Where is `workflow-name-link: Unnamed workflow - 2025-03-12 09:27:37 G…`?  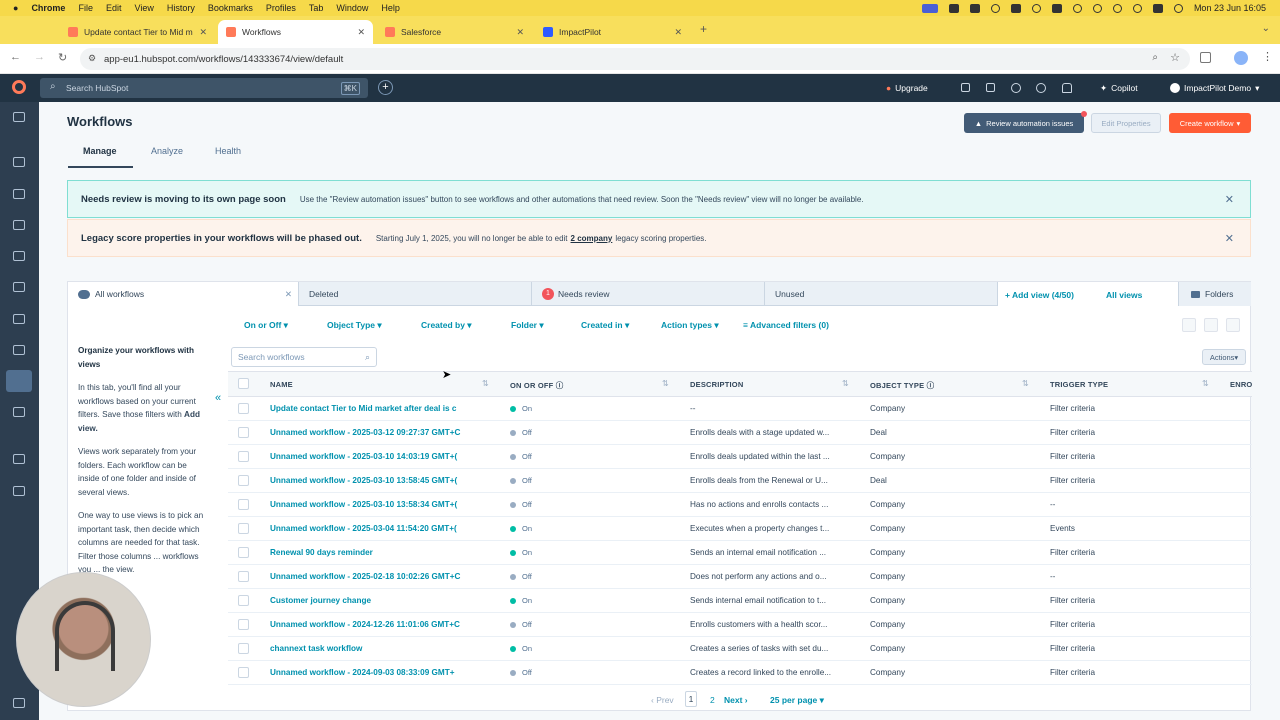
workflow-name-link: Unnamed workflow - 2025-03-12 09:27:37 G… is located at coordinates (372, 432).